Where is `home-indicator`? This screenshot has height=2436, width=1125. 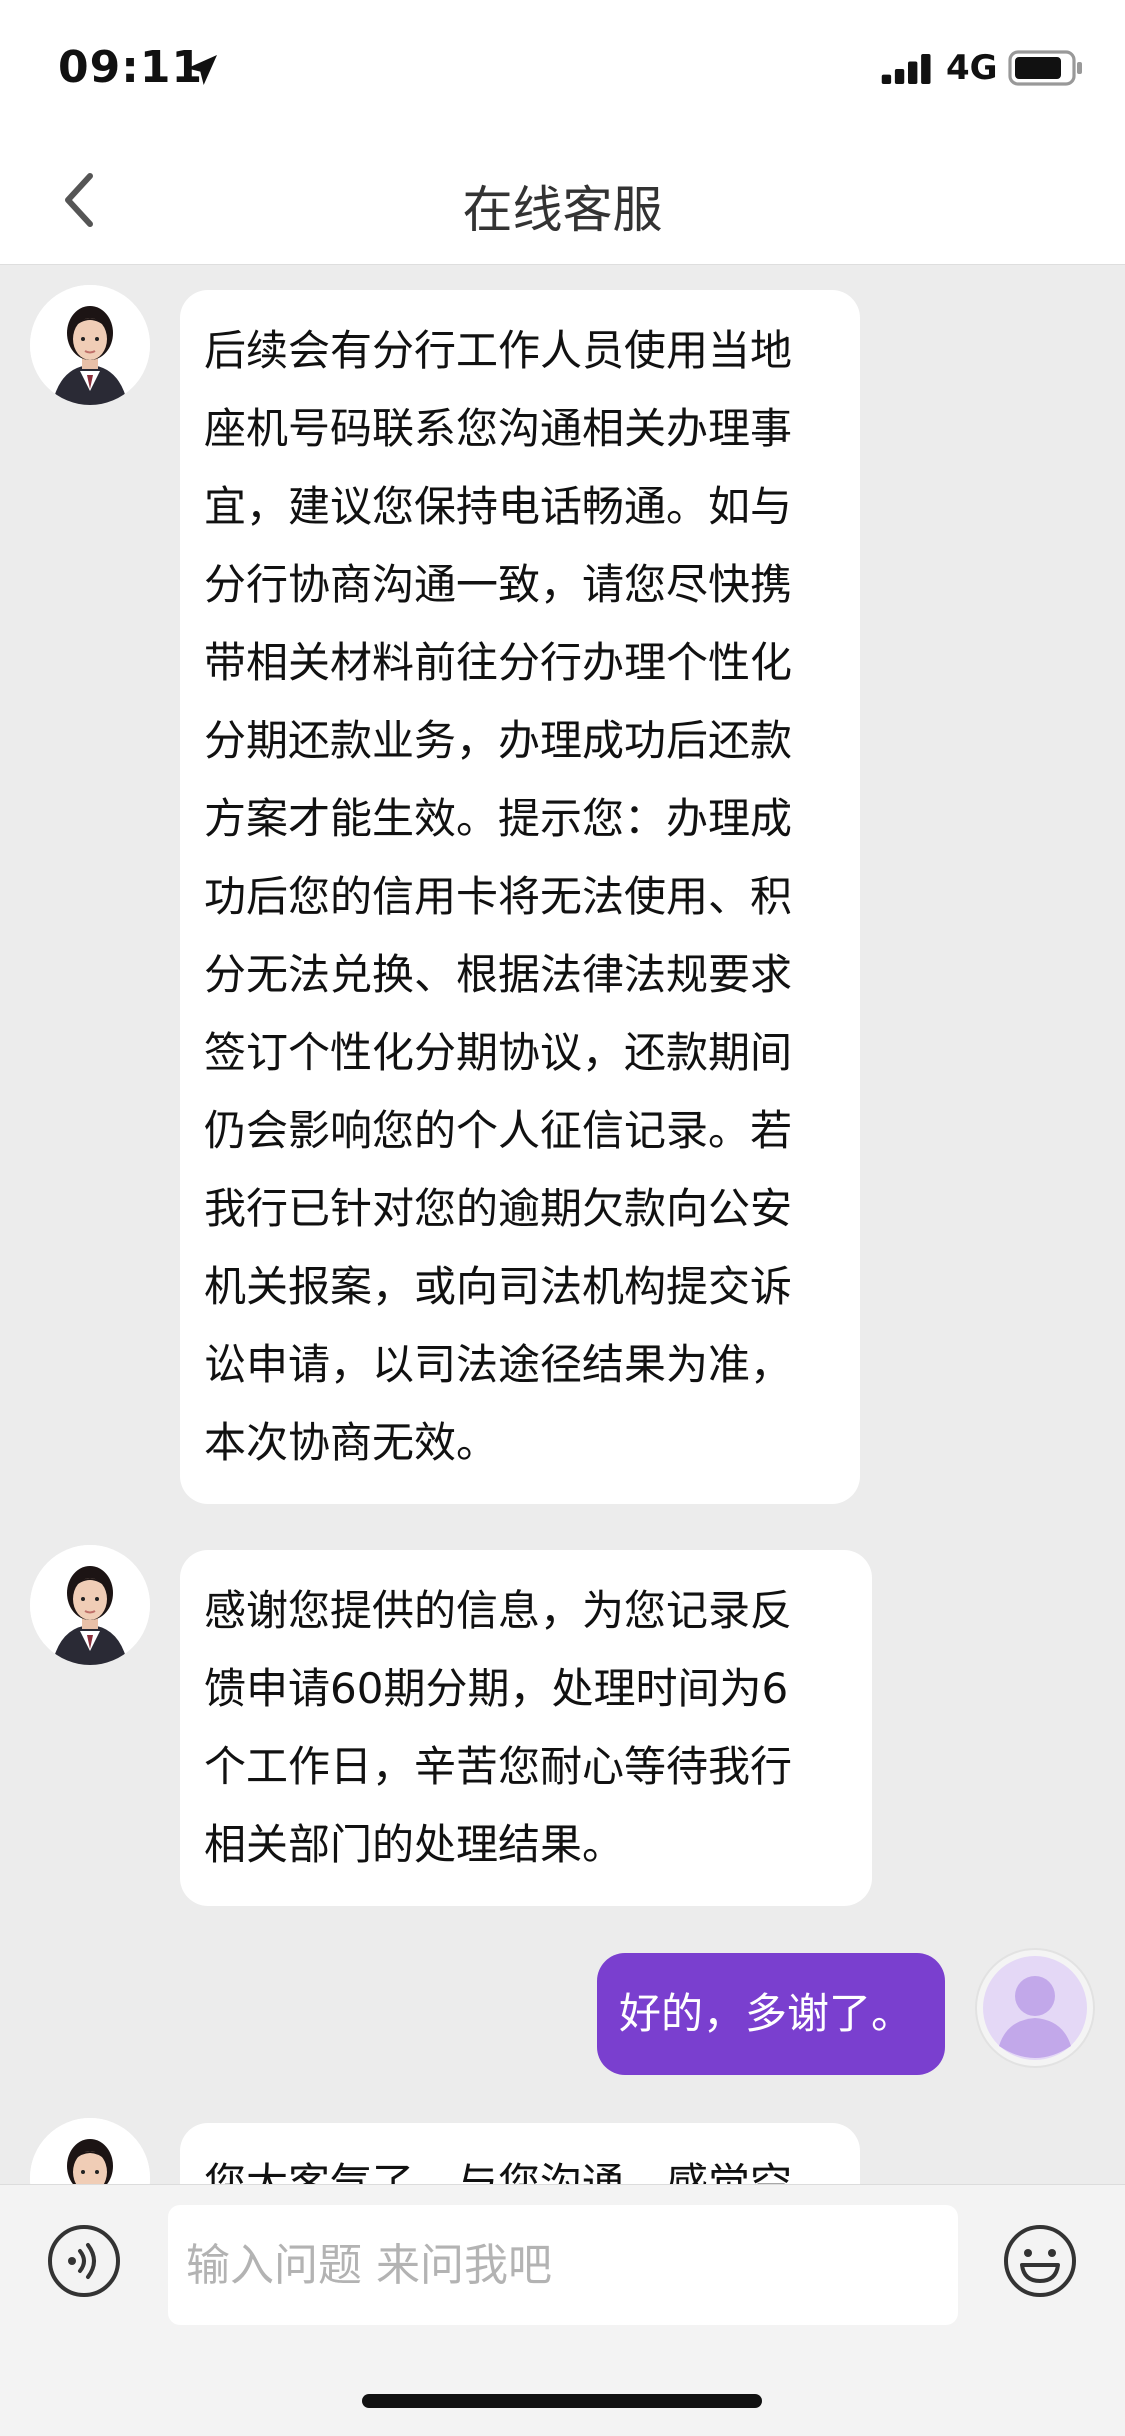
home-indicator is located at coordinates (562, 2401).